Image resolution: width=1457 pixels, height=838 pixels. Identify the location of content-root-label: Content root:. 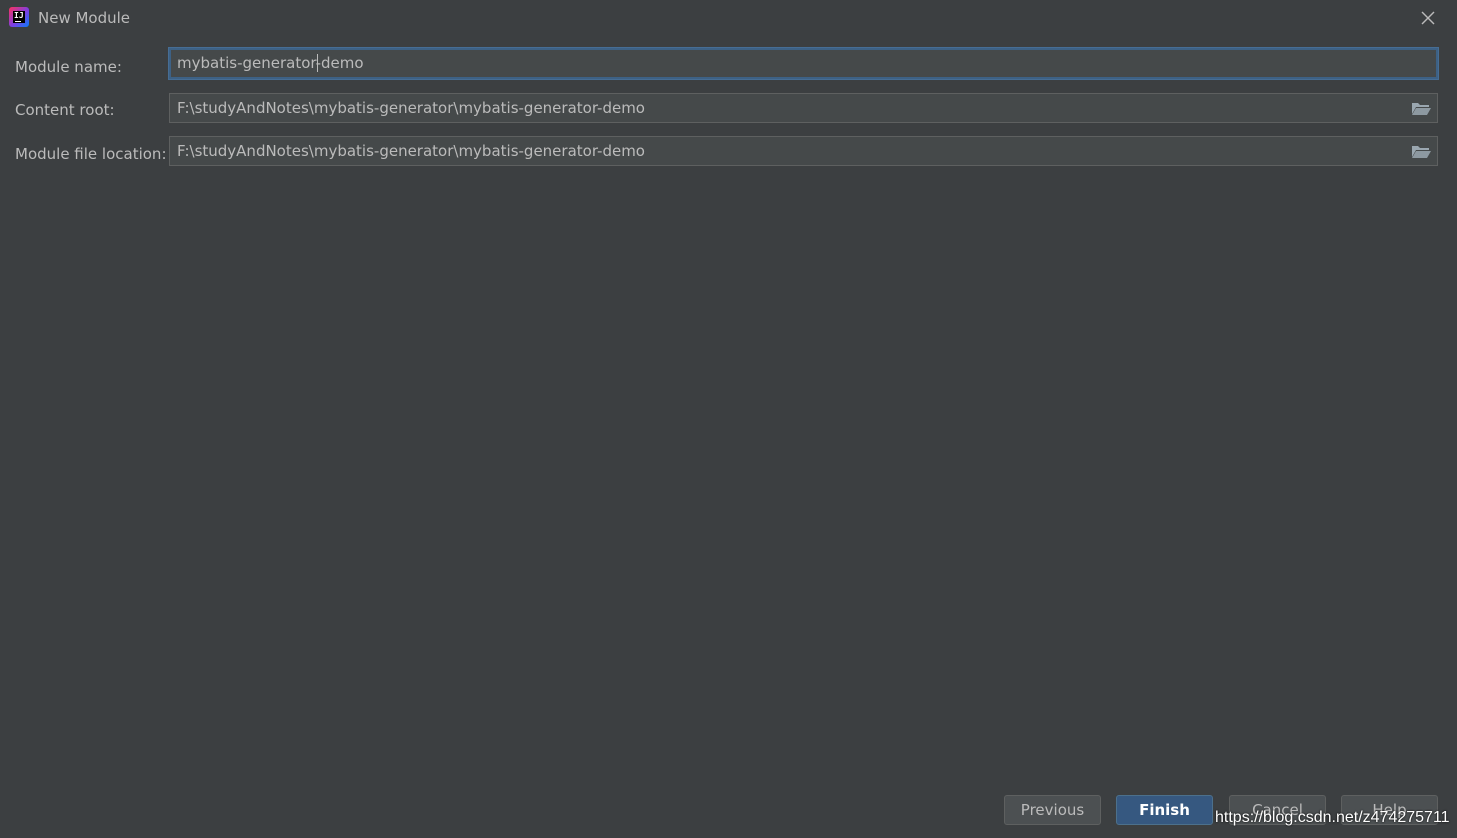
(65, 110).